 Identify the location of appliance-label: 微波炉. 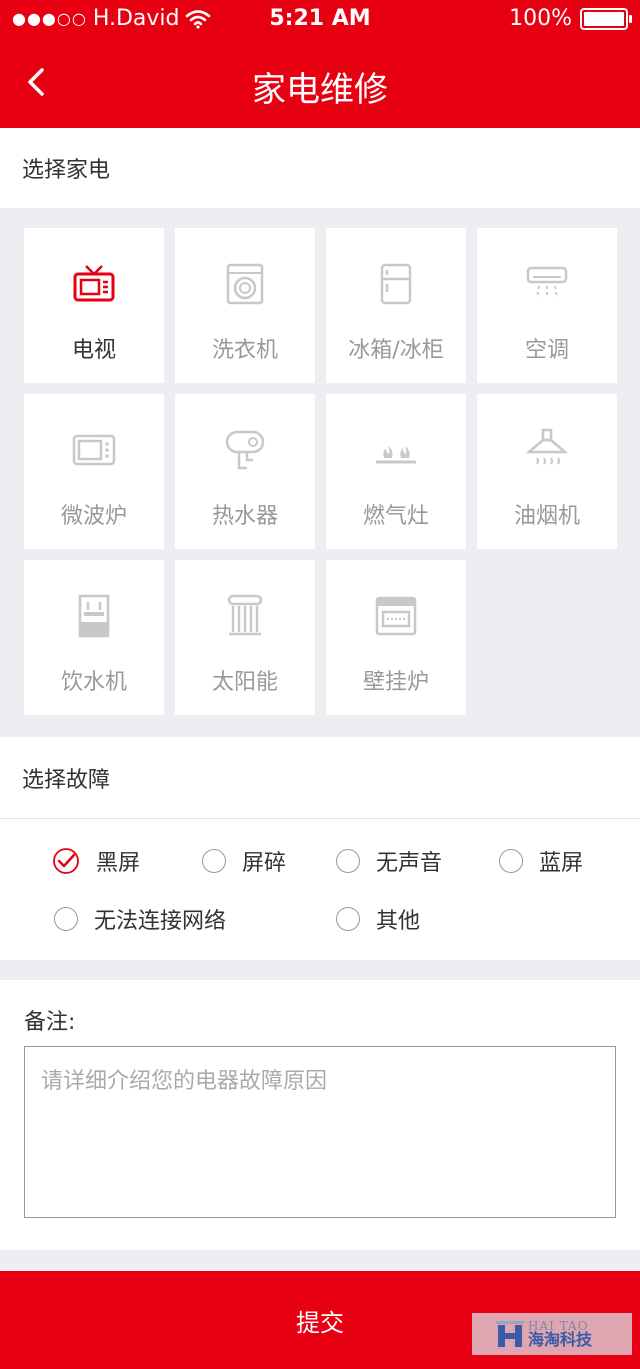
(93, 516).